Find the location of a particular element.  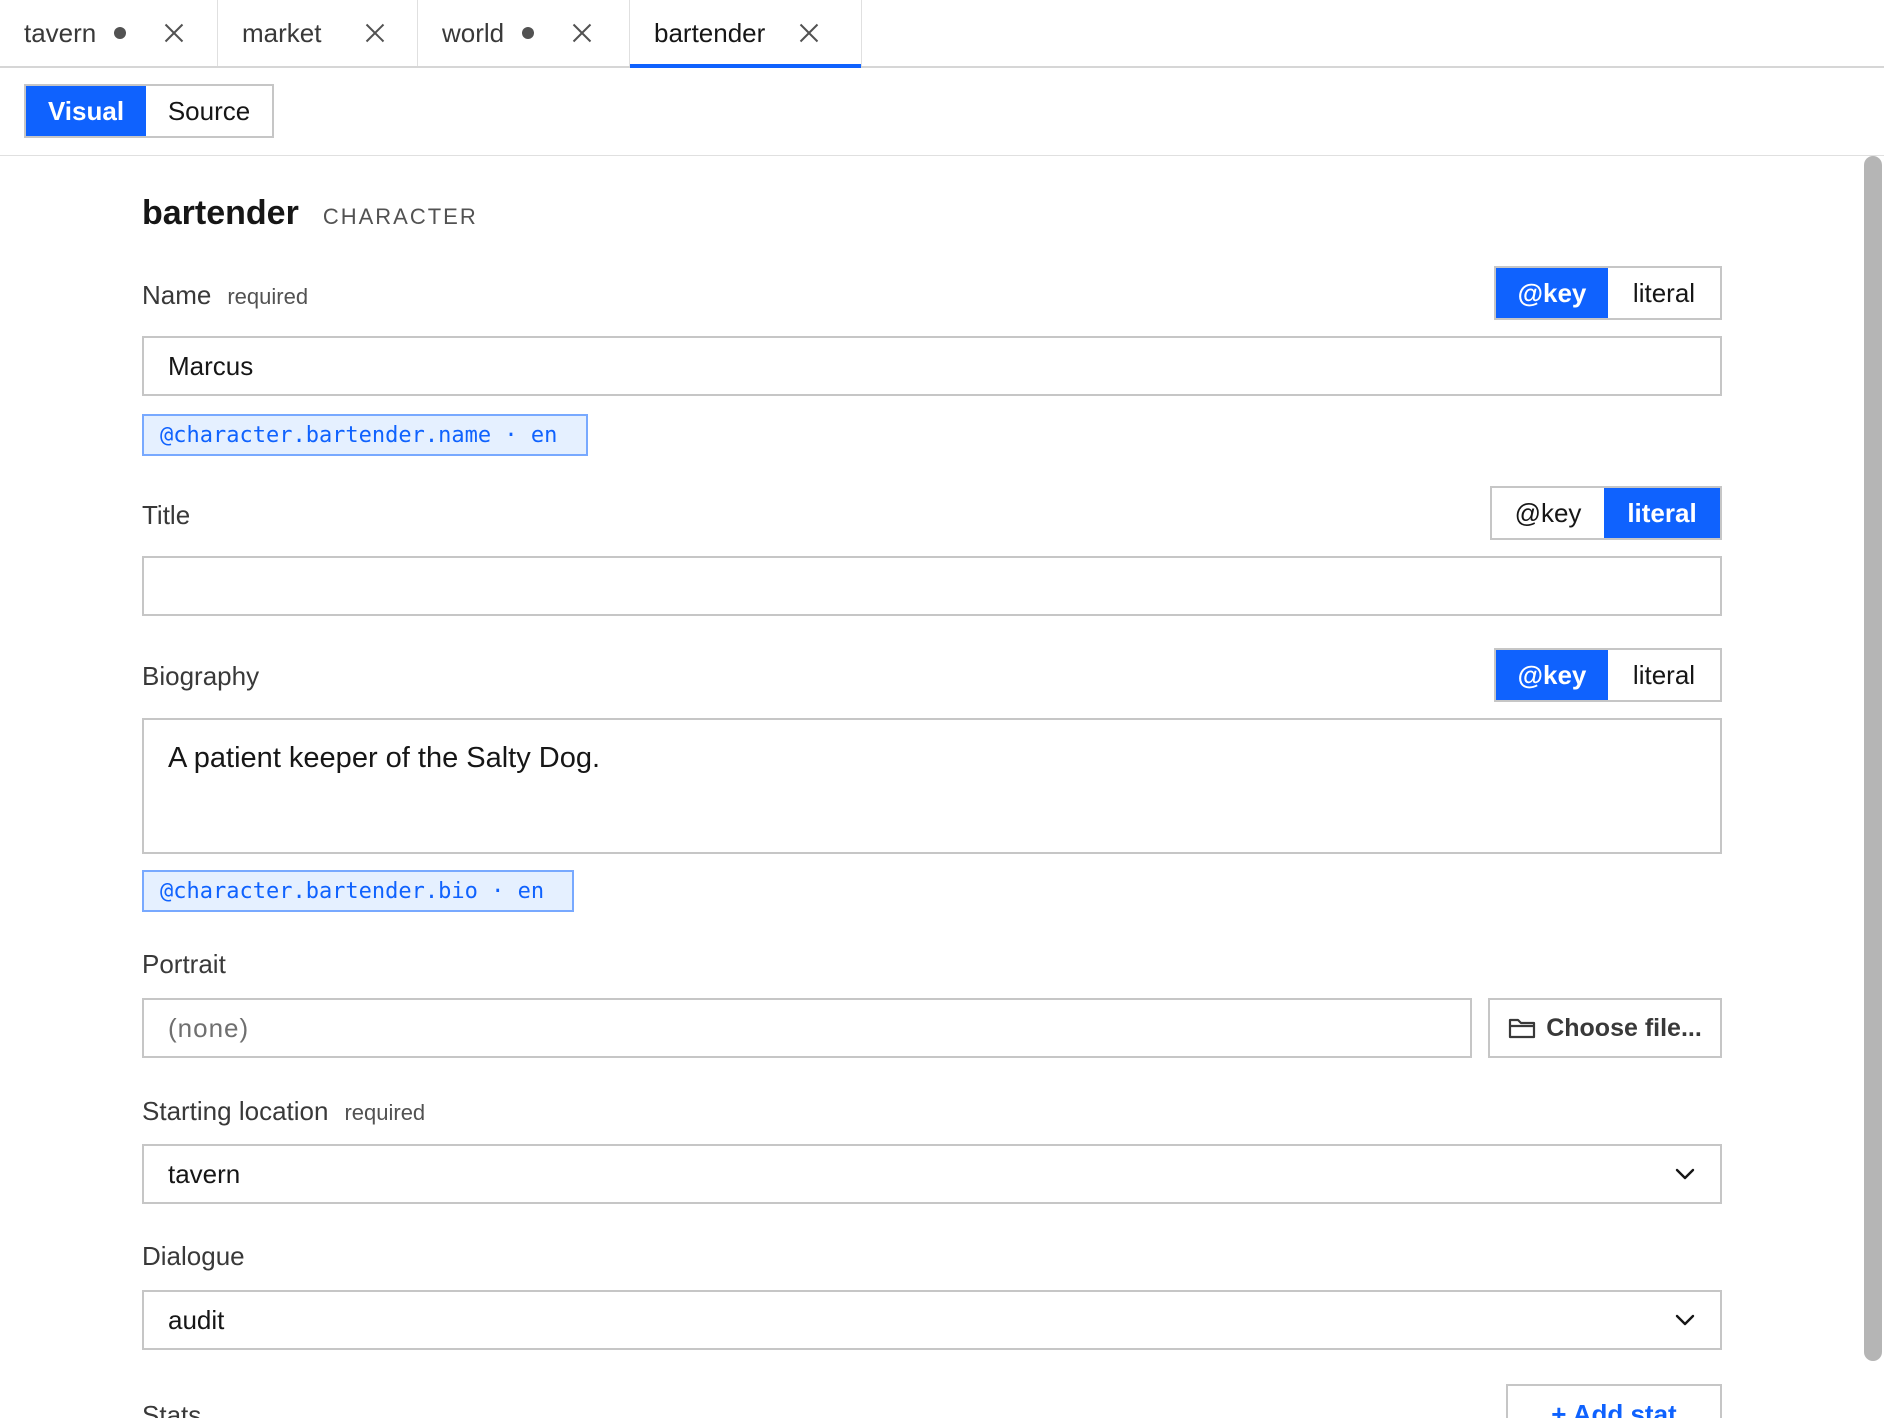

title-input is located at coordinates (932, 586).